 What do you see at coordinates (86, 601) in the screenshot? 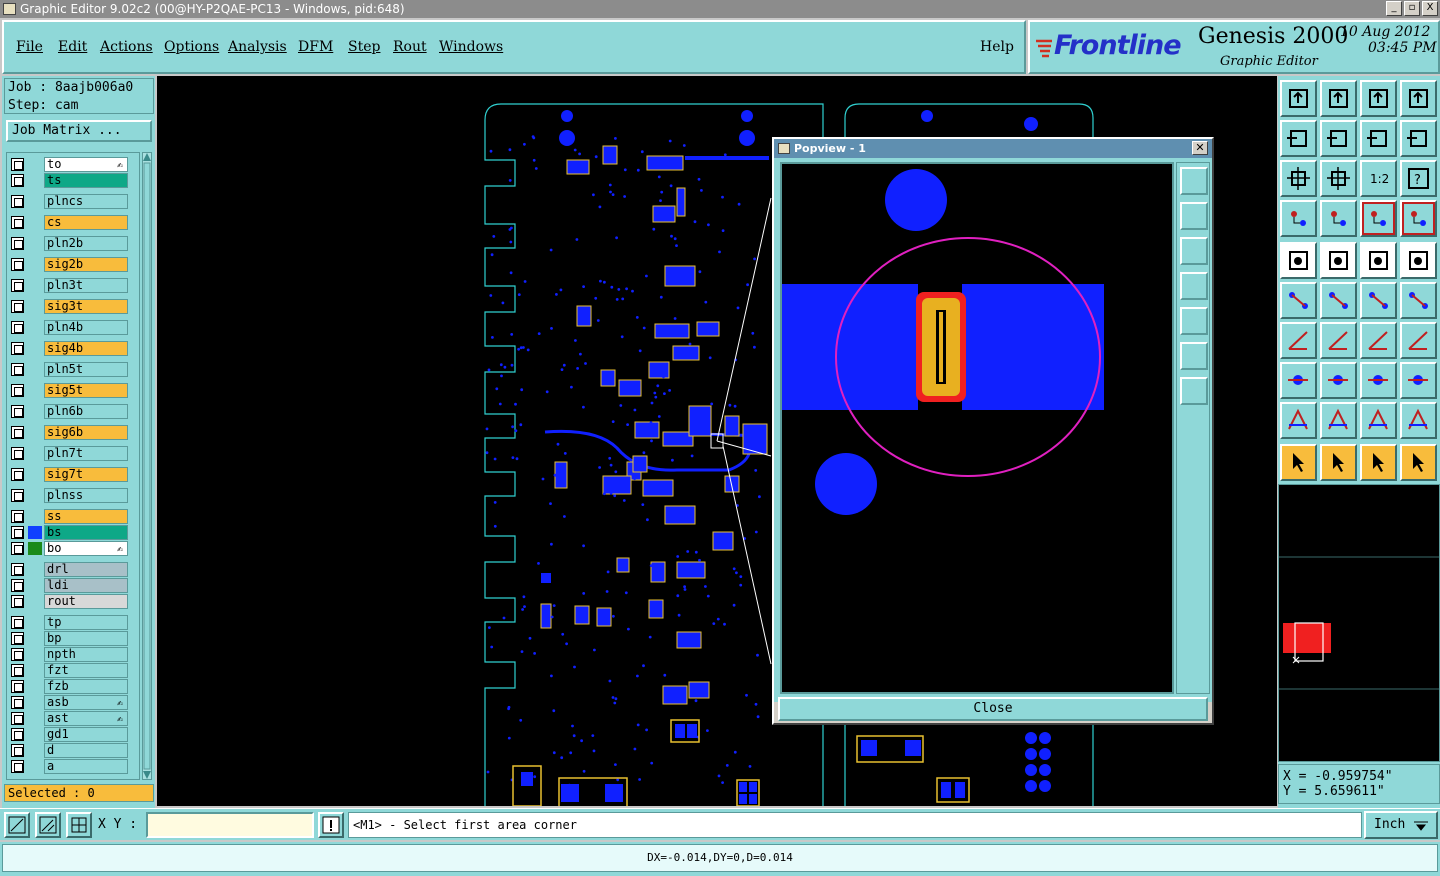
I see `layer-name: rout` at bounding box center [86, 601].